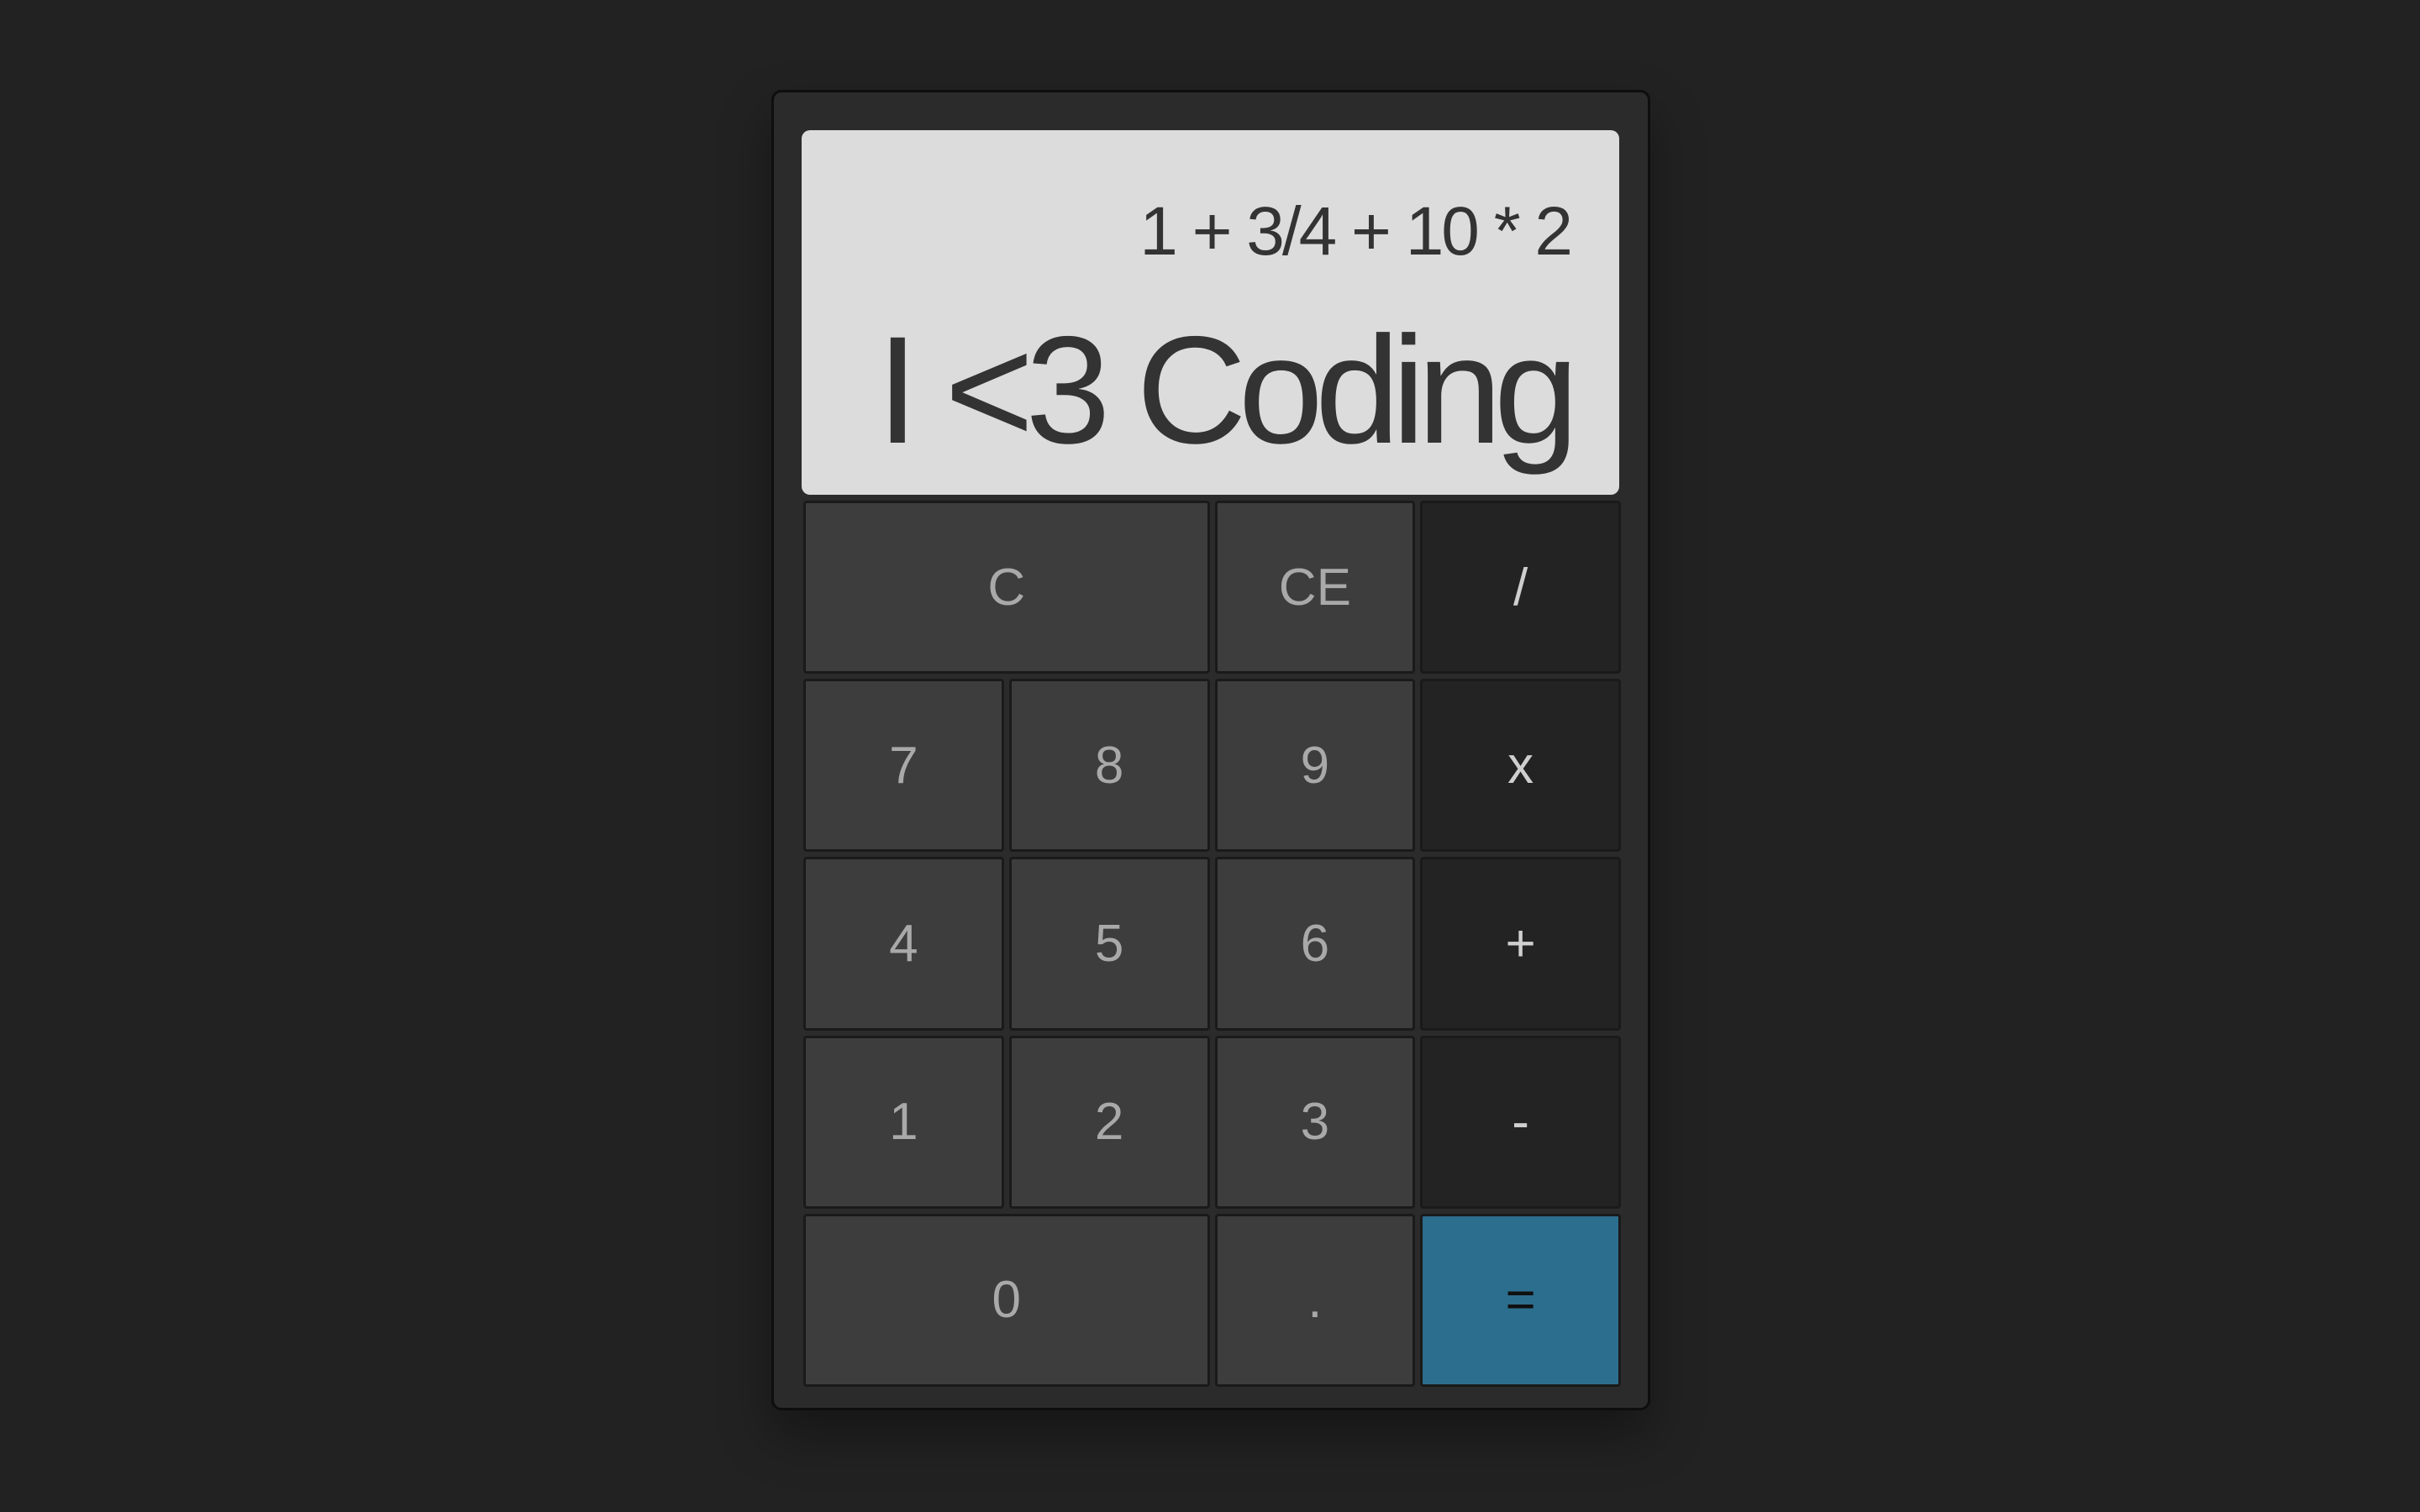 The image size is (2420, 1512). Describe the element at coordinates (1520, 766) in the screenshot. I see `multiply-button: x` at that location.